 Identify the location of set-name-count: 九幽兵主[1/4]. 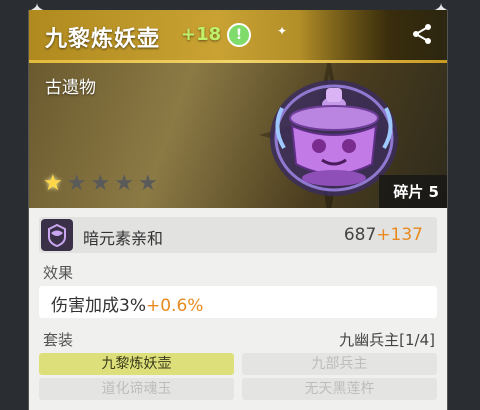
(387, 340).